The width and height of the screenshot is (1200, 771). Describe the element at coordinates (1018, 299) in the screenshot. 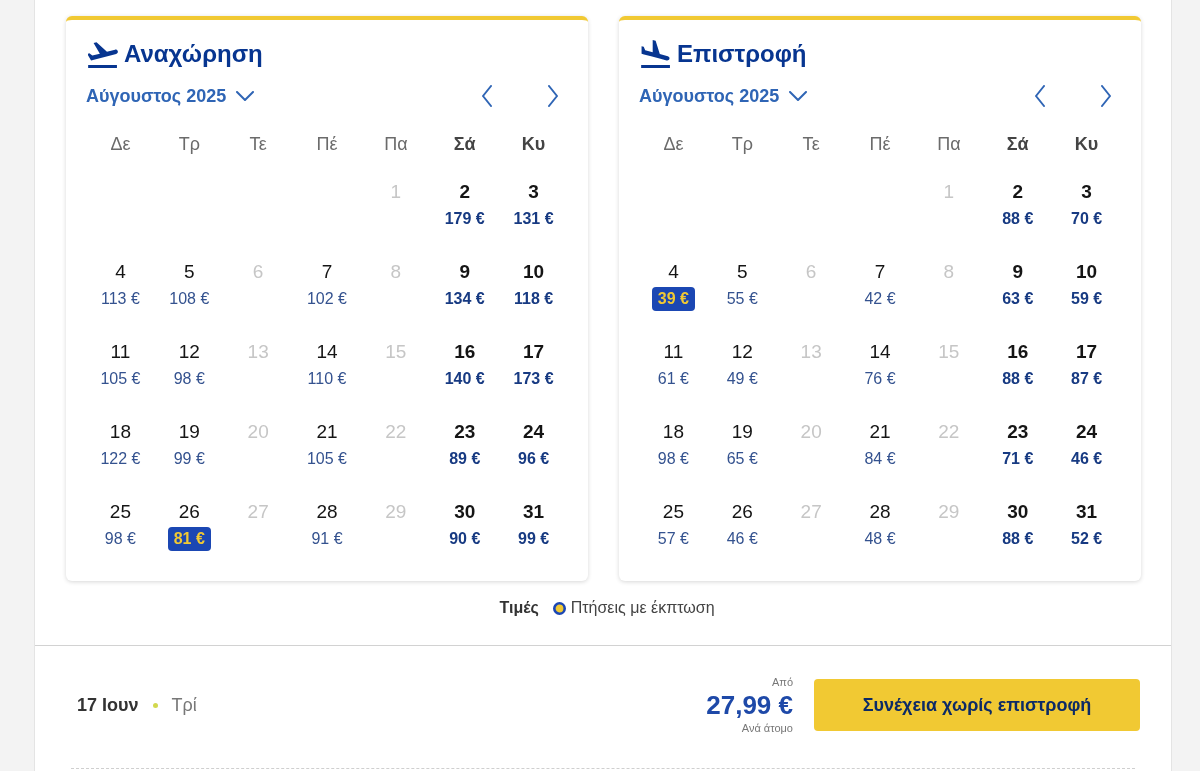

I see `day-price: 63 €` at that location.